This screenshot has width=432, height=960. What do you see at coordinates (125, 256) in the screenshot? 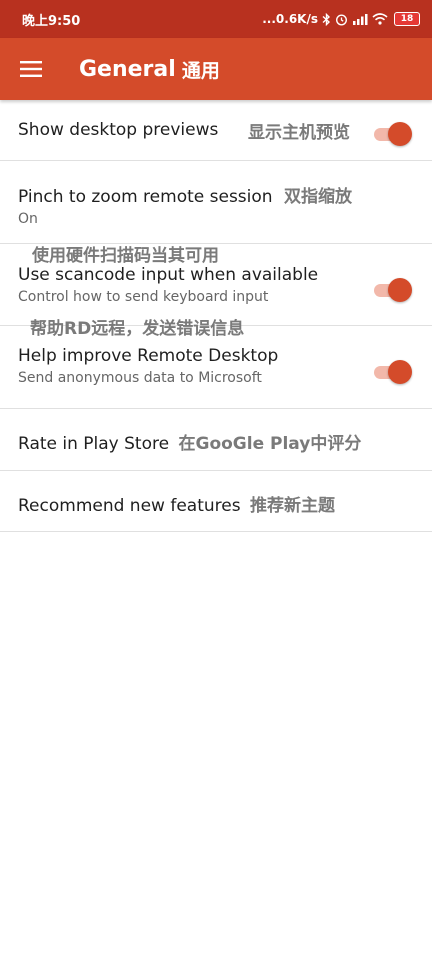
I see `setting-annotation: 使用硬件扫描码当其可用` at bounding box center [125, 256].